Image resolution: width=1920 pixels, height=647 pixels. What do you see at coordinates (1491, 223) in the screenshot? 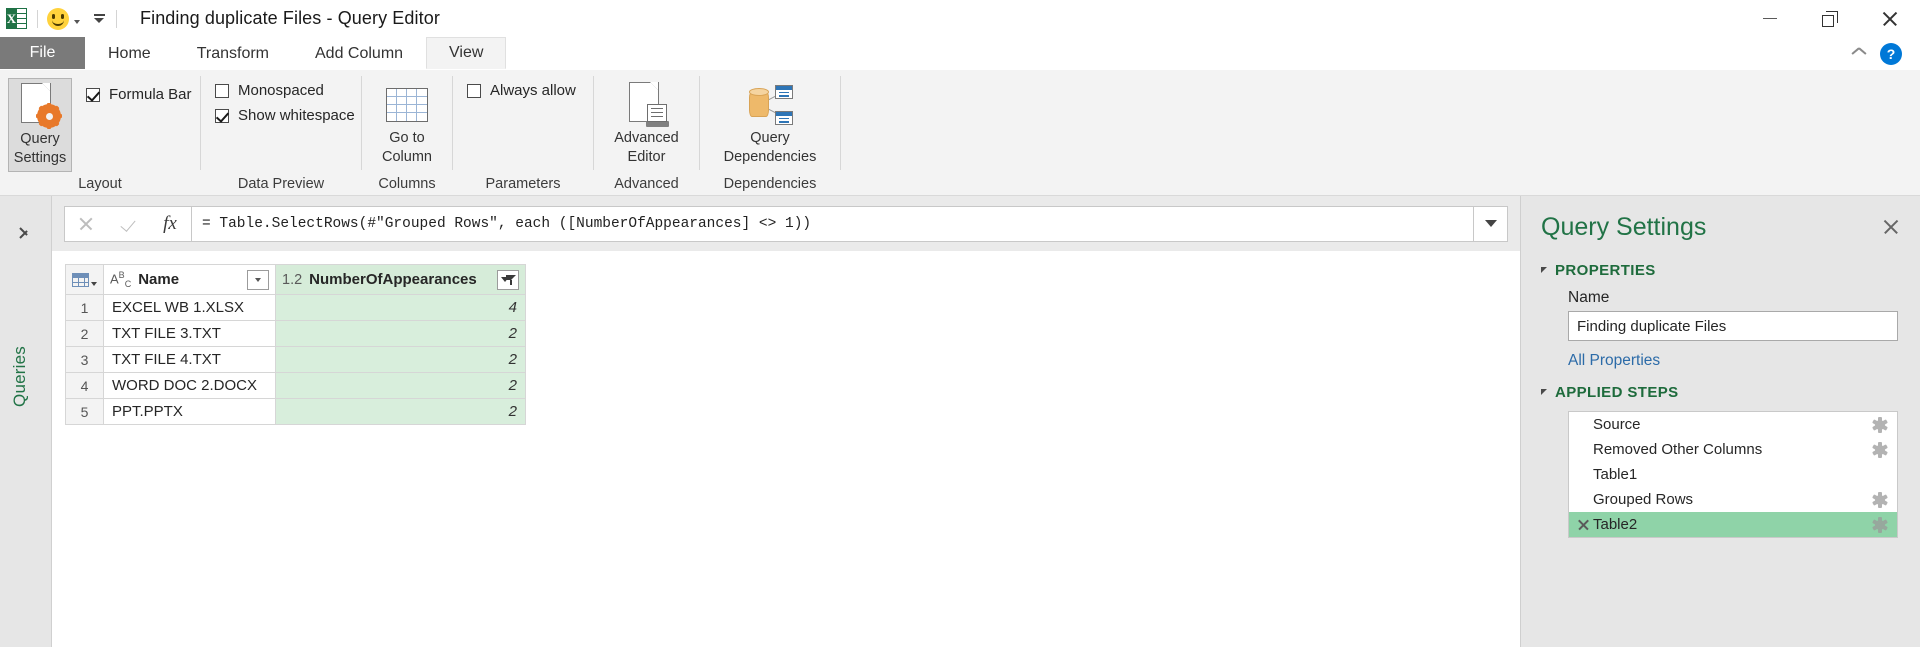
I see `formula-expand-button` at bounding box center [1491, 223].